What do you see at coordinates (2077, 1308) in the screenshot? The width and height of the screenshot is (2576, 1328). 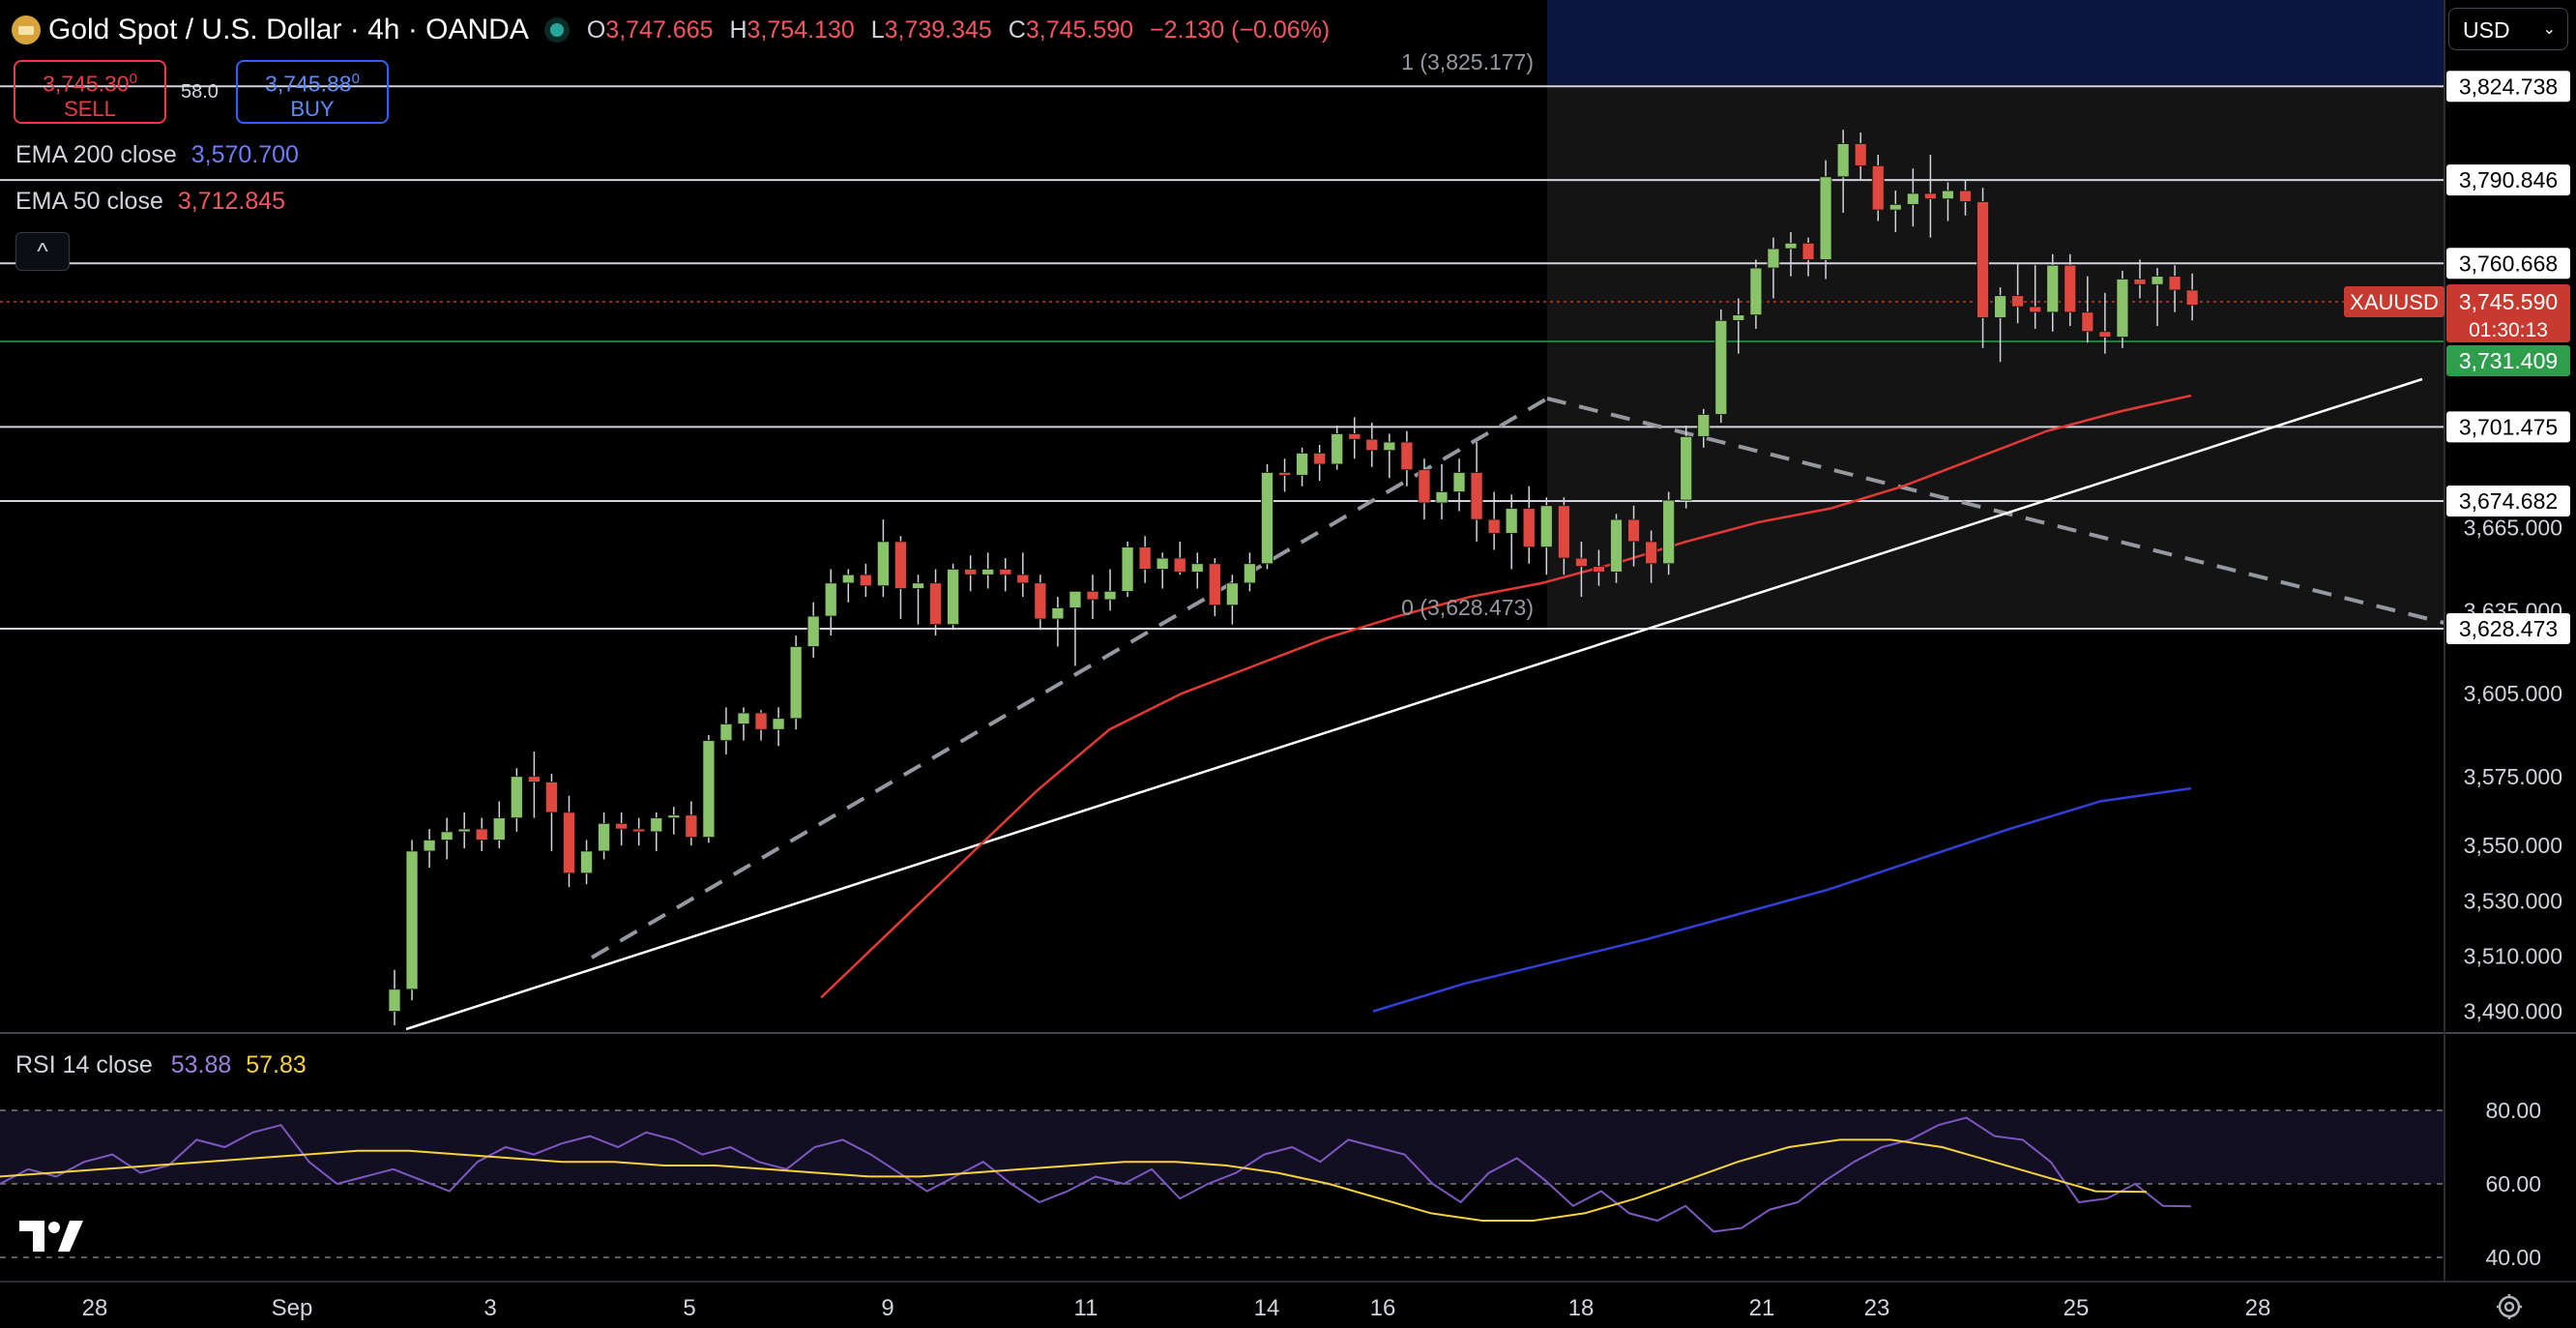 I see `time-tick-label: 25` at bounding box center [2077, 1308].